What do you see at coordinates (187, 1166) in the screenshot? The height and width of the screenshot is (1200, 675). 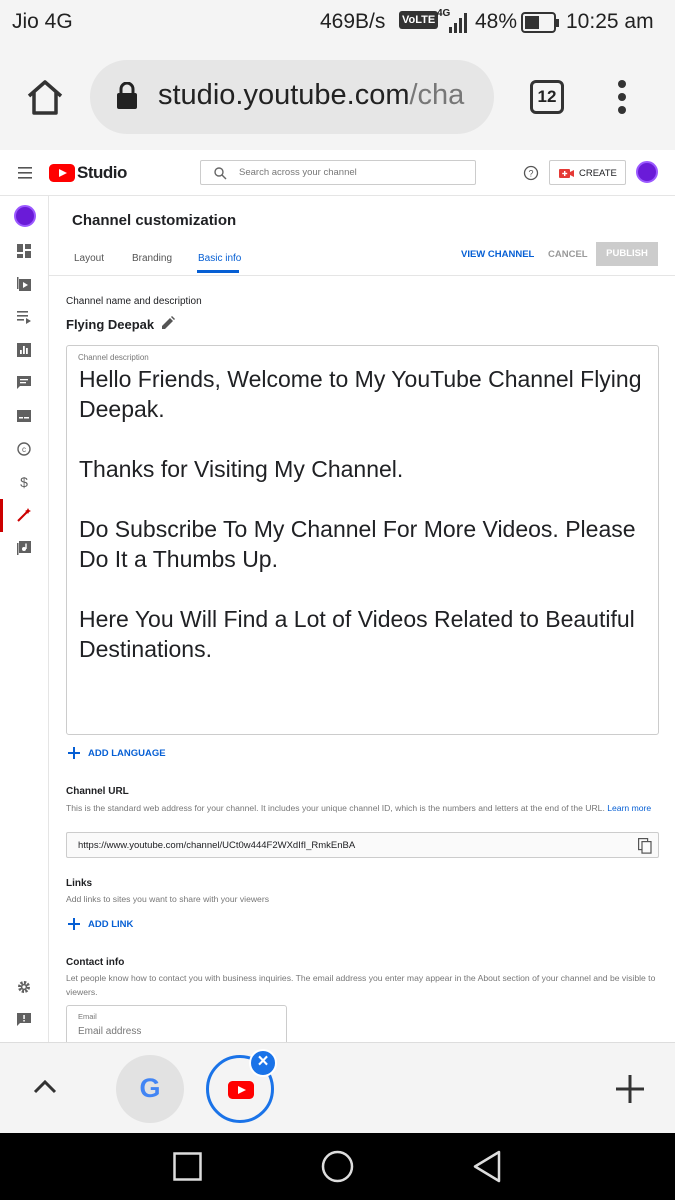 I see `recents-icon` at bounding box center [187, 1166].